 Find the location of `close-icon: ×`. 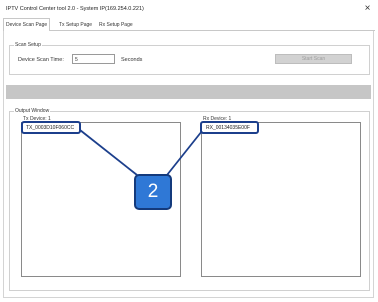

close-icon: × is located at coordinates (367, 8).